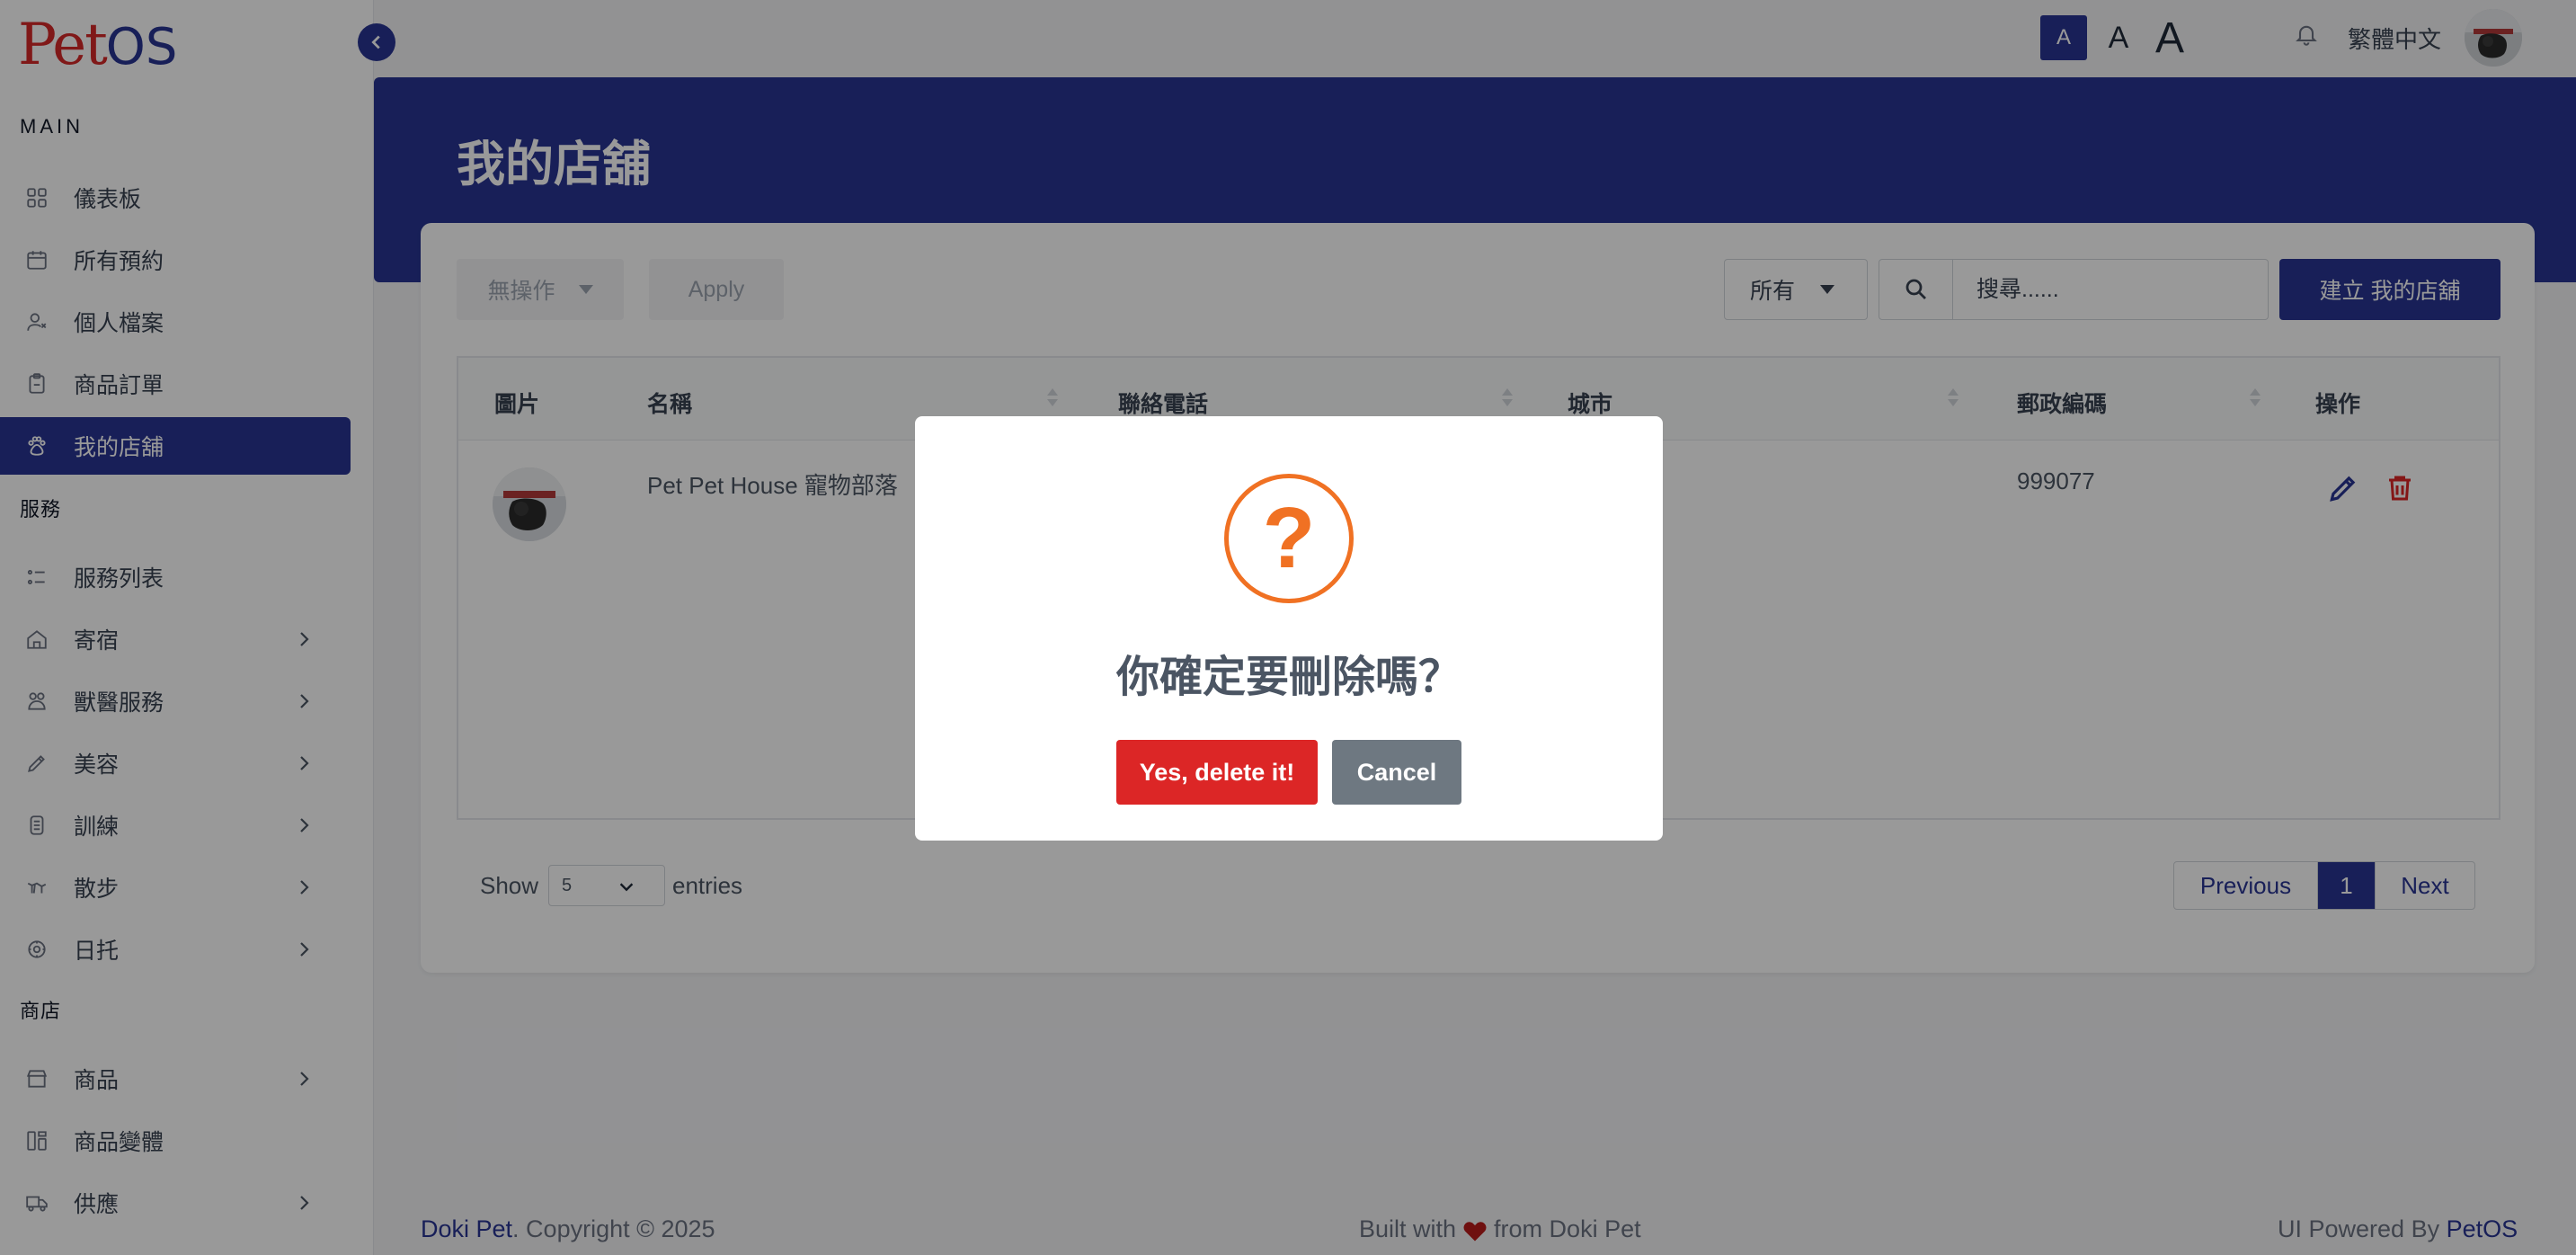 The height and width of the screenshot is (1255, 2576). What do you see at coordinates (1288, 677) in the screenshot?
I see `dialog-title: 你確定要刪除嗎？` at bounding box center [1288, 677].